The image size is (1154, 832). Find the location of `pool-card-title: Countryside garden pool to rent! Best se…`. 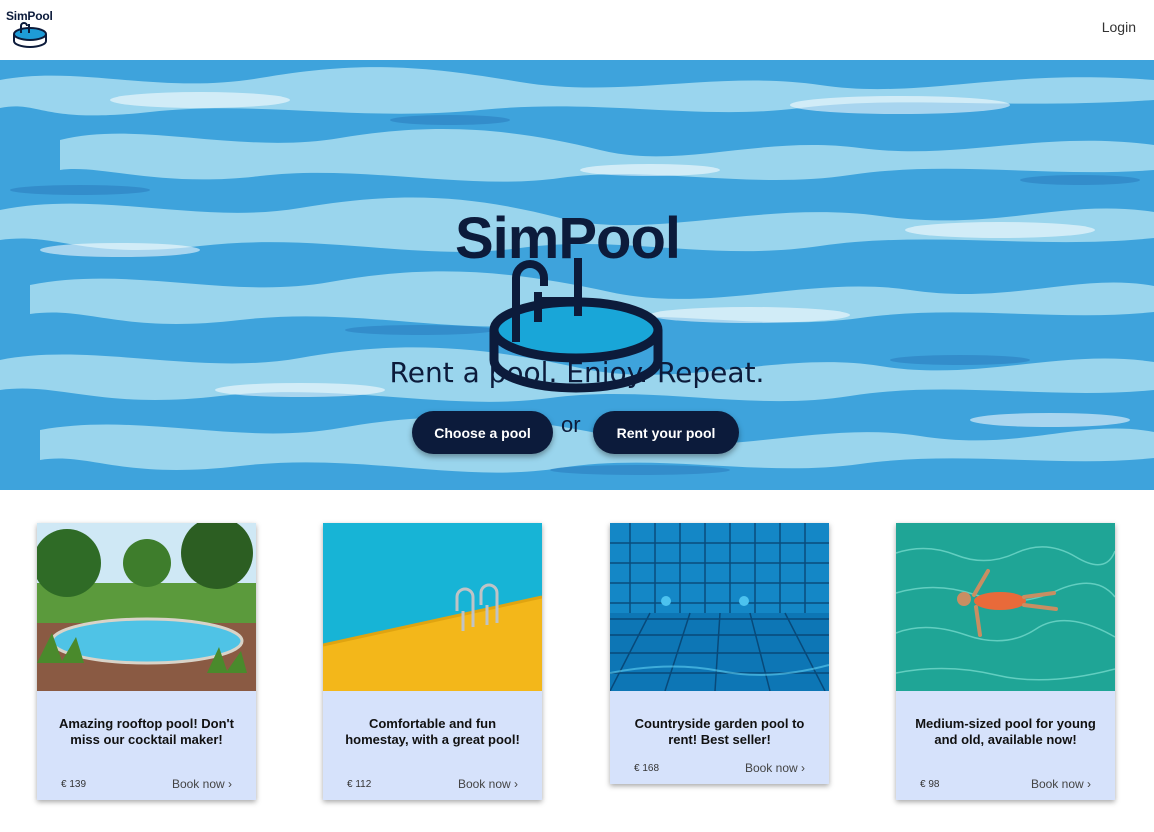

pool-card-title: Countryside garden pool to rent! Best se… is located at coordinates (719, 731).